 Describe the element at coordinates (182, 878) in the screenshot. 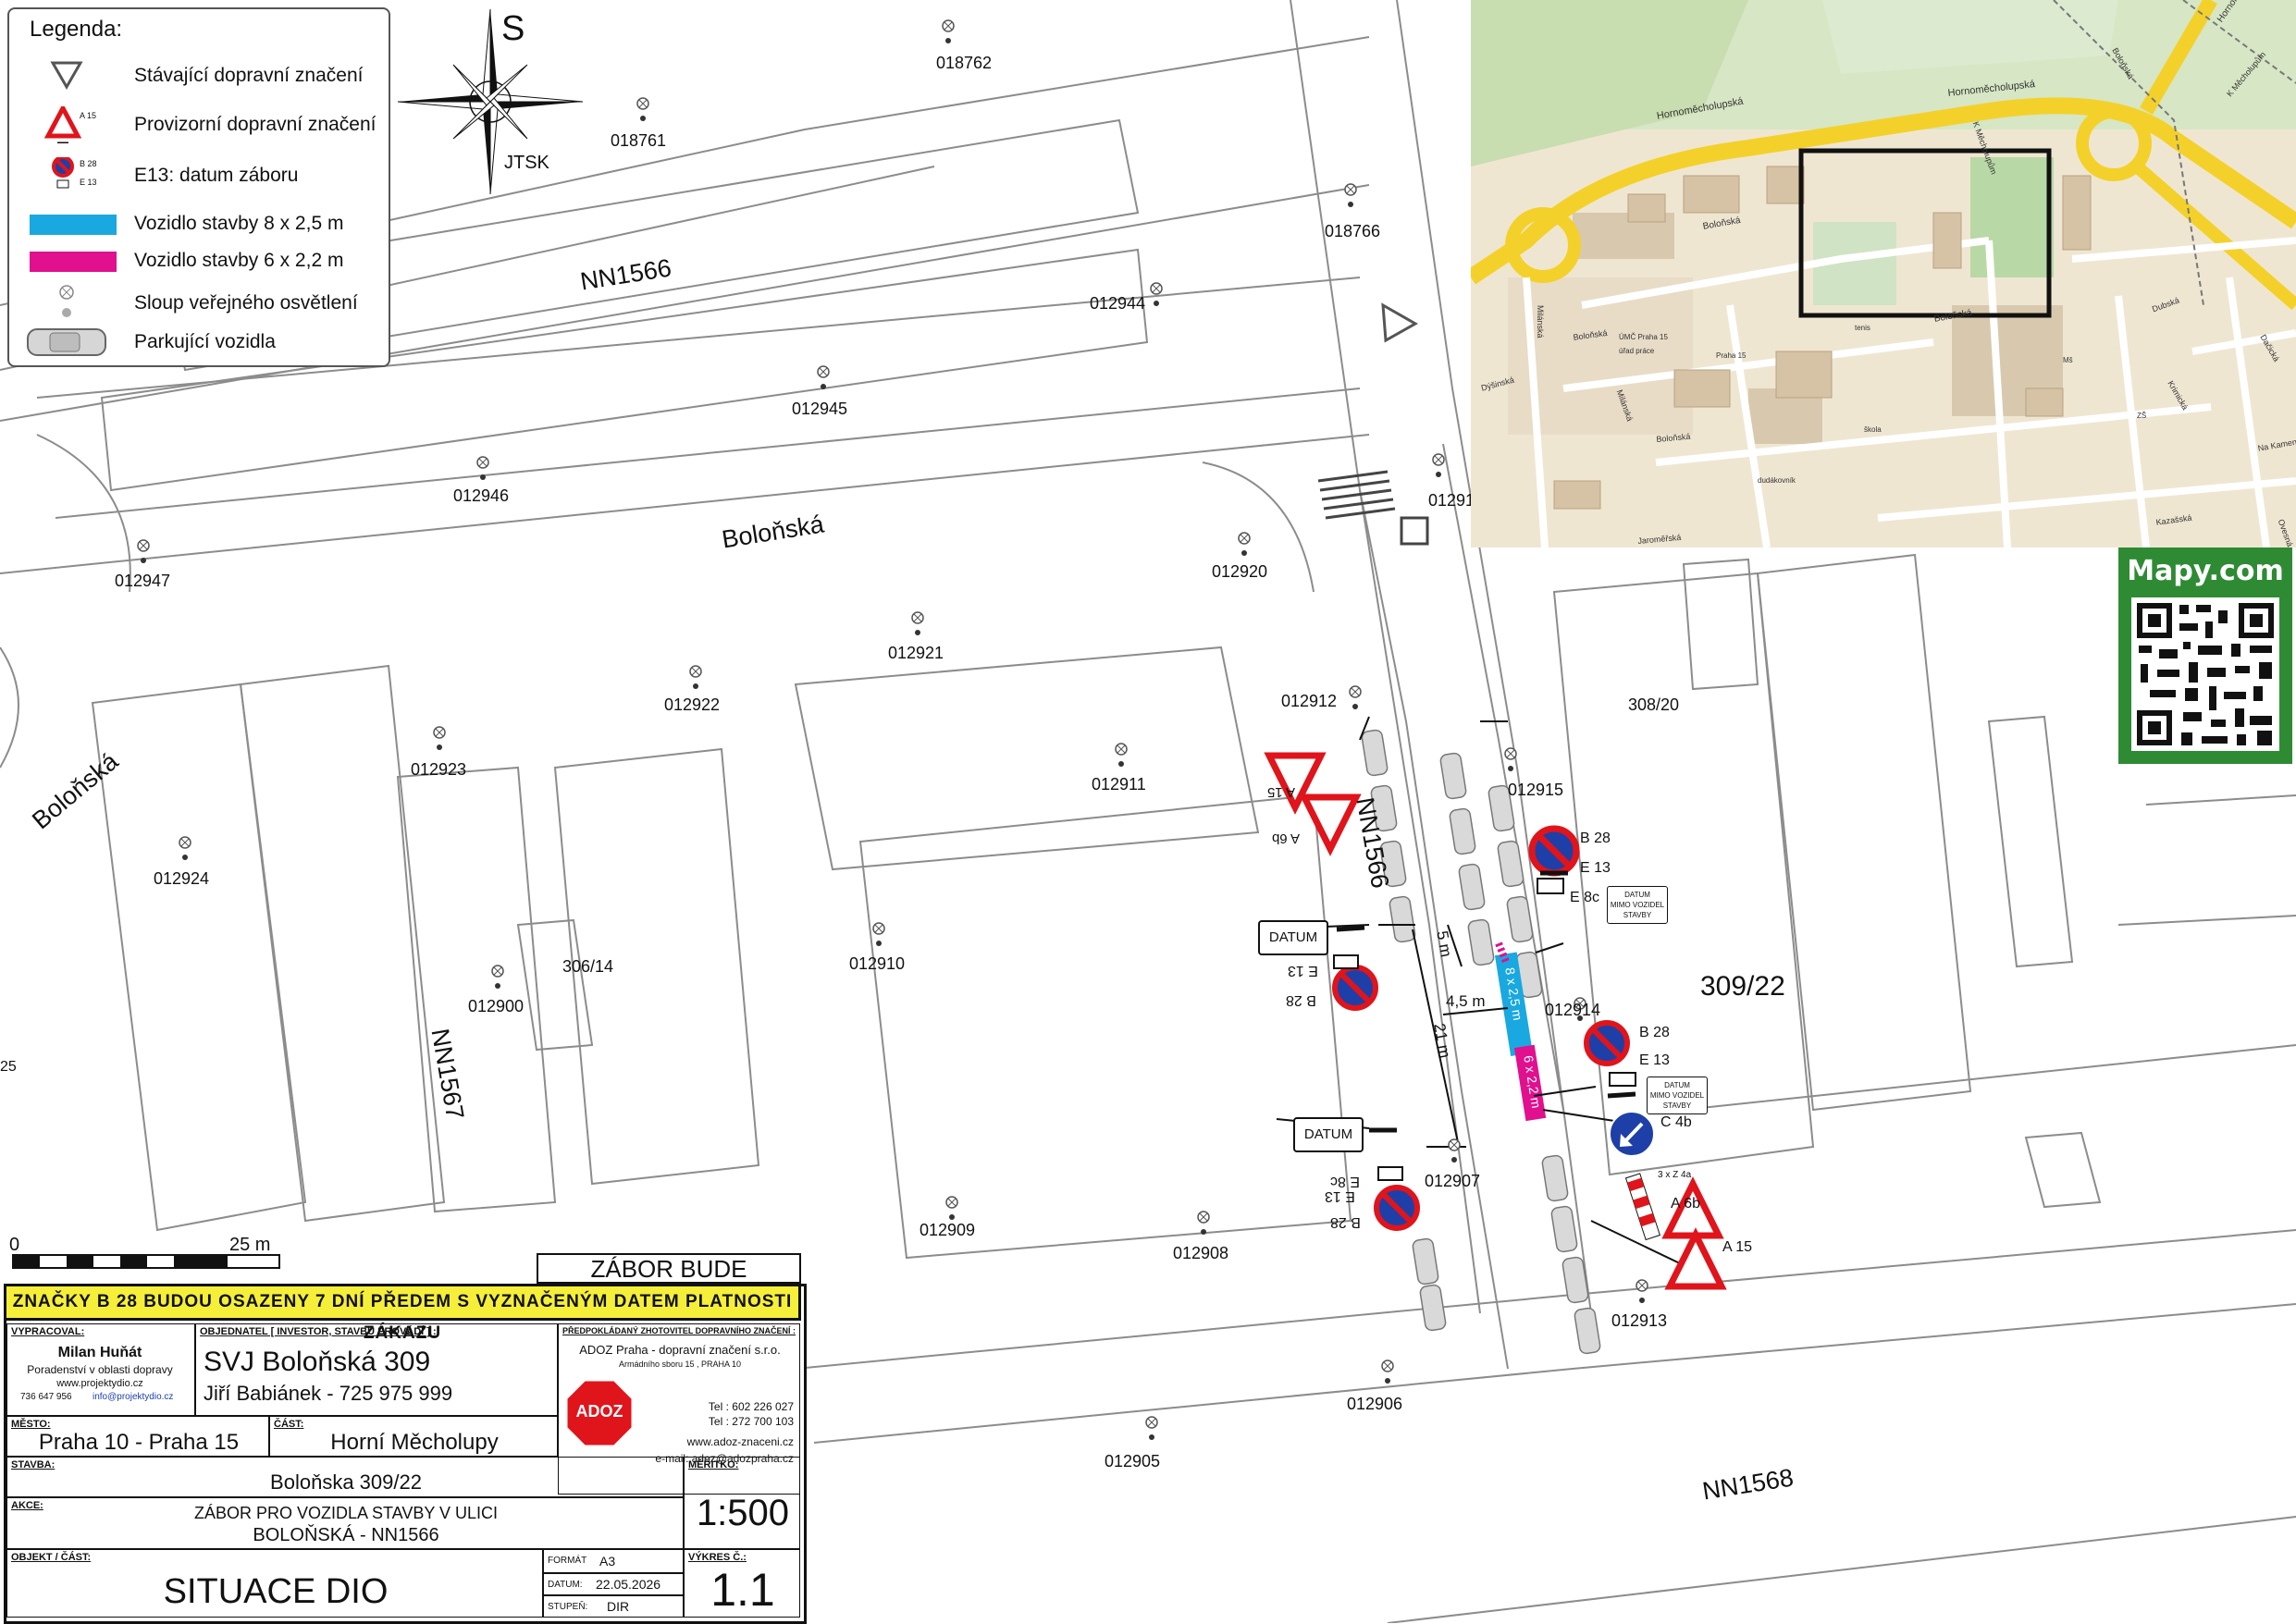

I see `street-light-id: 012924` at that location.